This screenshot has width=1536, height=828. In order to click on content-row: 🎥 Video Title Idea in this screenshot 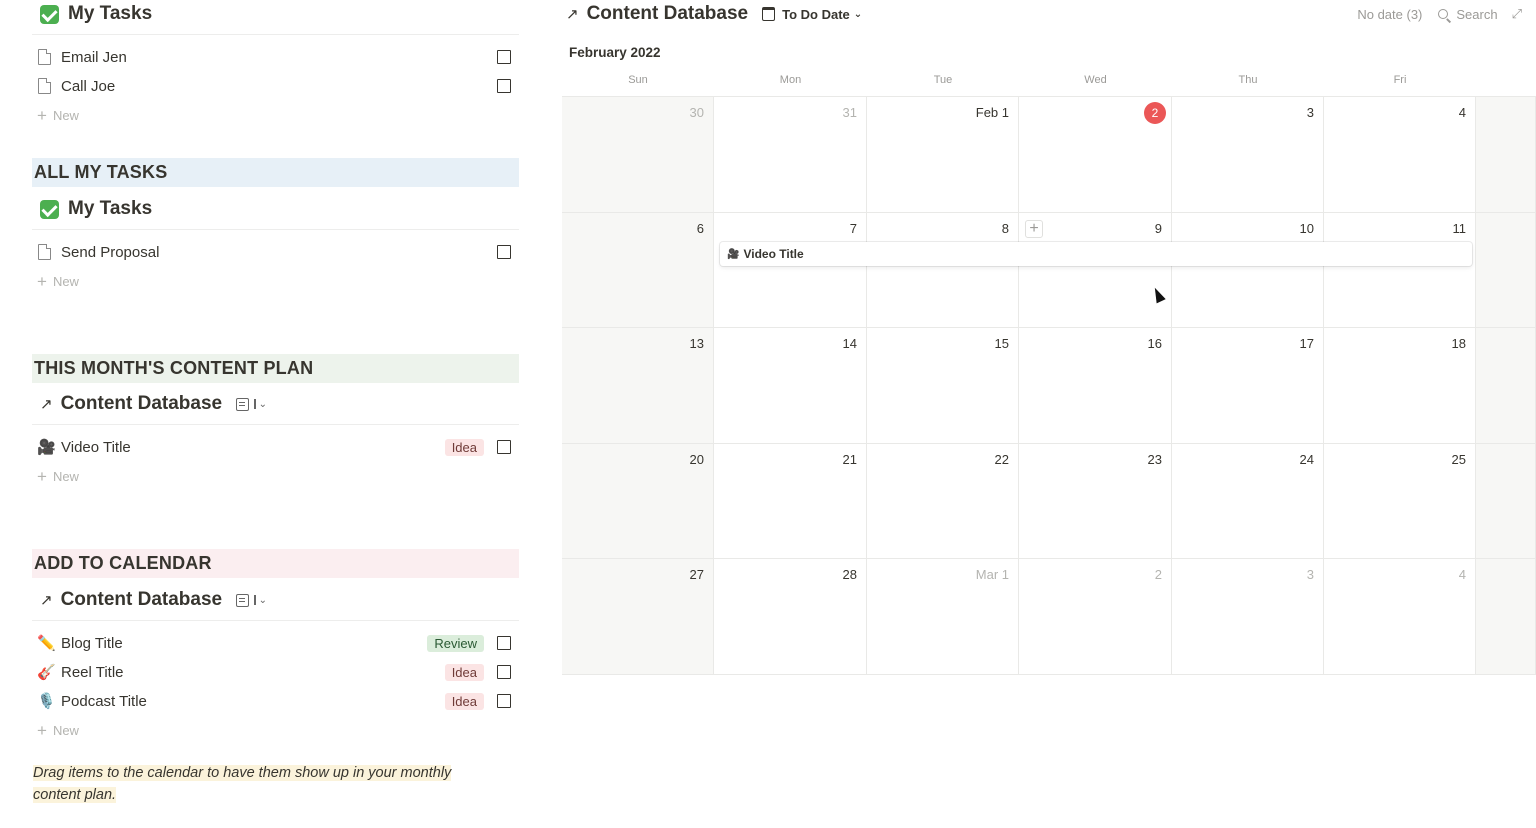, I will do `click(275, 447)`.